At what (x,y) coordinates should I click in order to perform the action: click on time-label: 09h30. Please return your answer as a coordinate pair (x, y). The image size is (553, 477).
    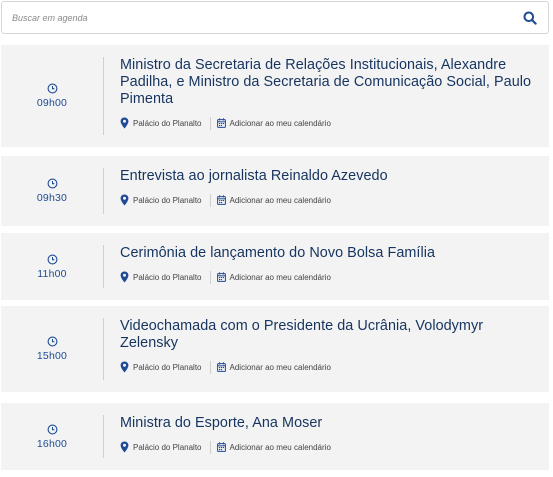
    Looking at the image, I should click on (52, 198).